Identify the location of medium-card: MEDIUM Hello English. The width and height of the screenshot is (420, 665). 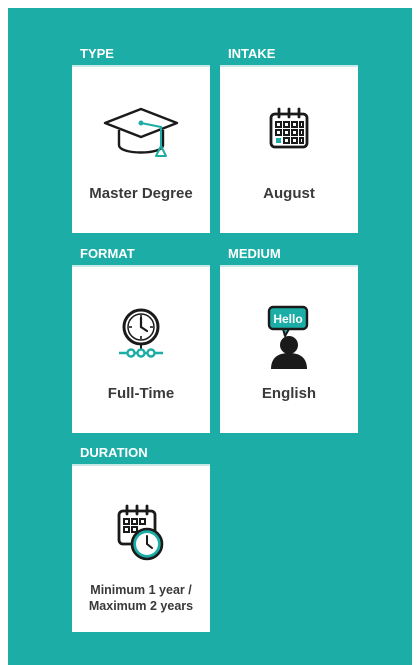
(289, 338).